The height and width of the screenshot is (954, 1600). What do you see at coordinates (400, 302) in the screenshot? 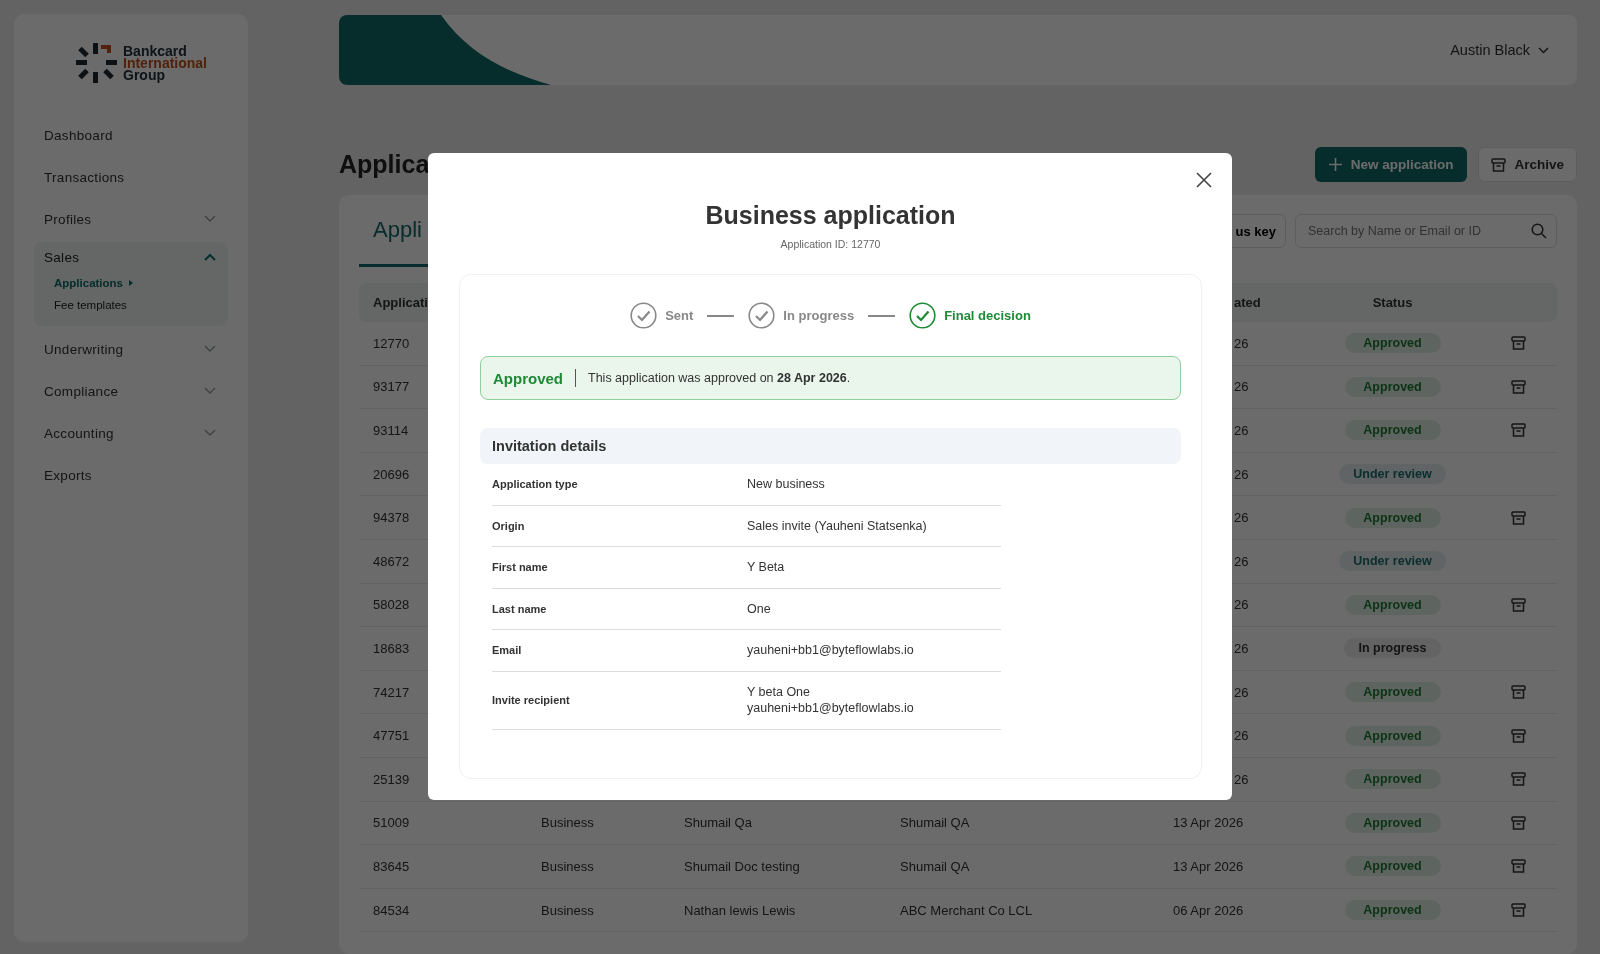
I see `column-header: Applicati` at bounding box center [400, 302].